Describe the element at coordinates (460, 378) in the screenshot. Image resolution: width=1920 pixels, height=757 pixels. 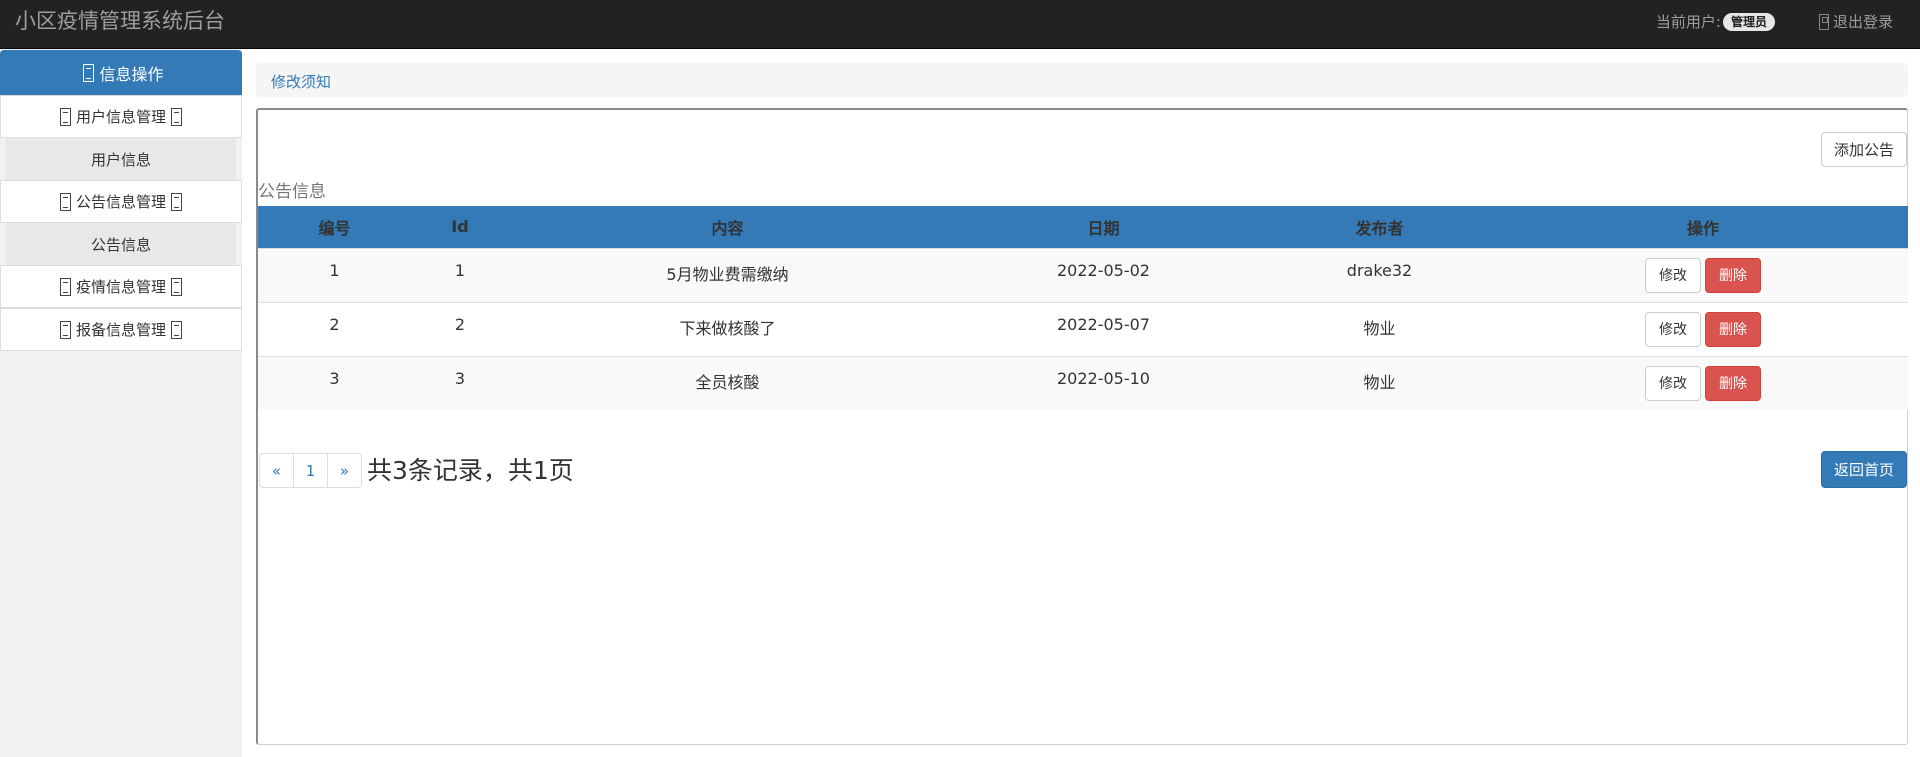
I see `cell-id: 3` at that location.